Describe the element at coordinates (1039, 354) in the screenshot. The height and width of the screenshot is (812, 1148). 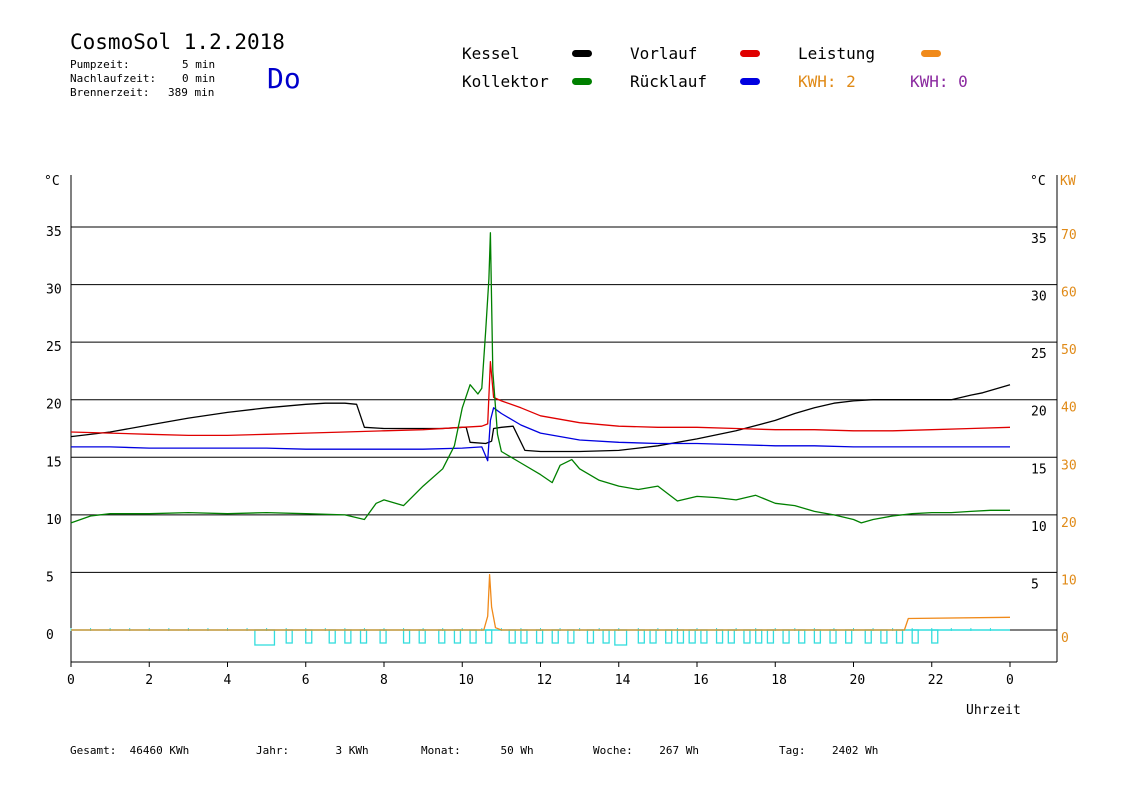
I see `y-tick-right-25: 25` at that location.